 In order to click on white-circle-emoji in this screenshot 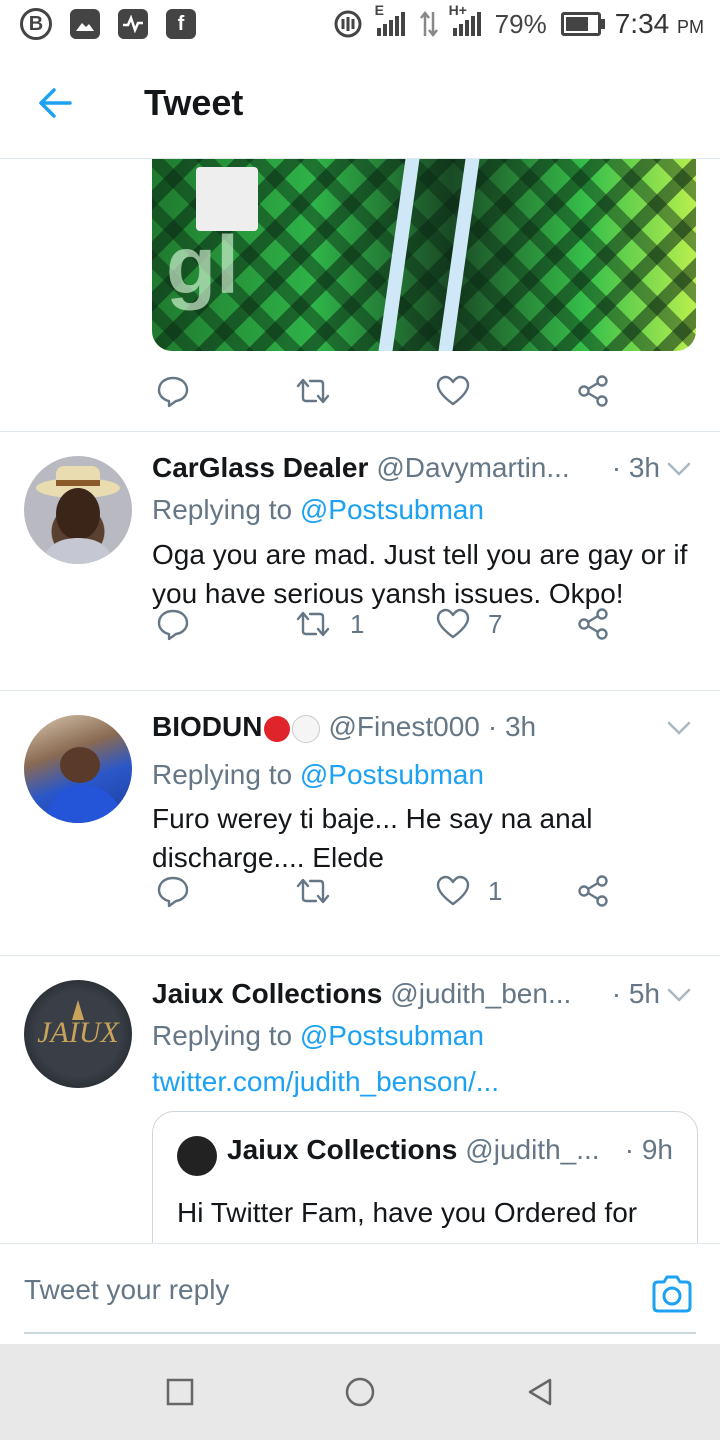, I will do `click(306, 728)`.